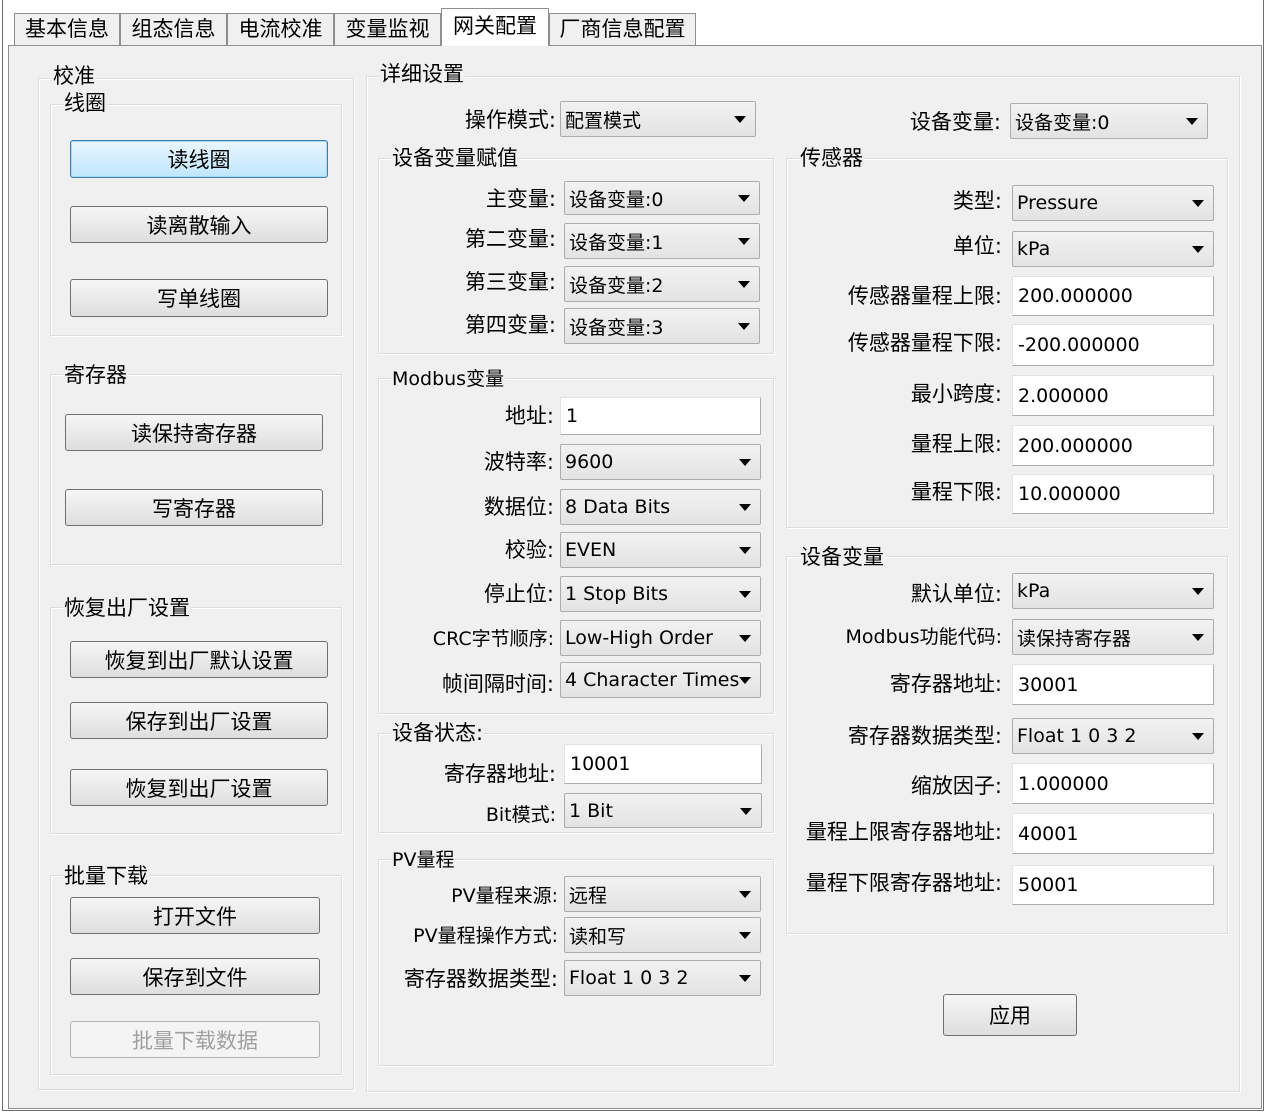 The height and width of the screenshot is (1112, 1266). I want to click on range-lower-label: 量程下限:, so click(956, 492).